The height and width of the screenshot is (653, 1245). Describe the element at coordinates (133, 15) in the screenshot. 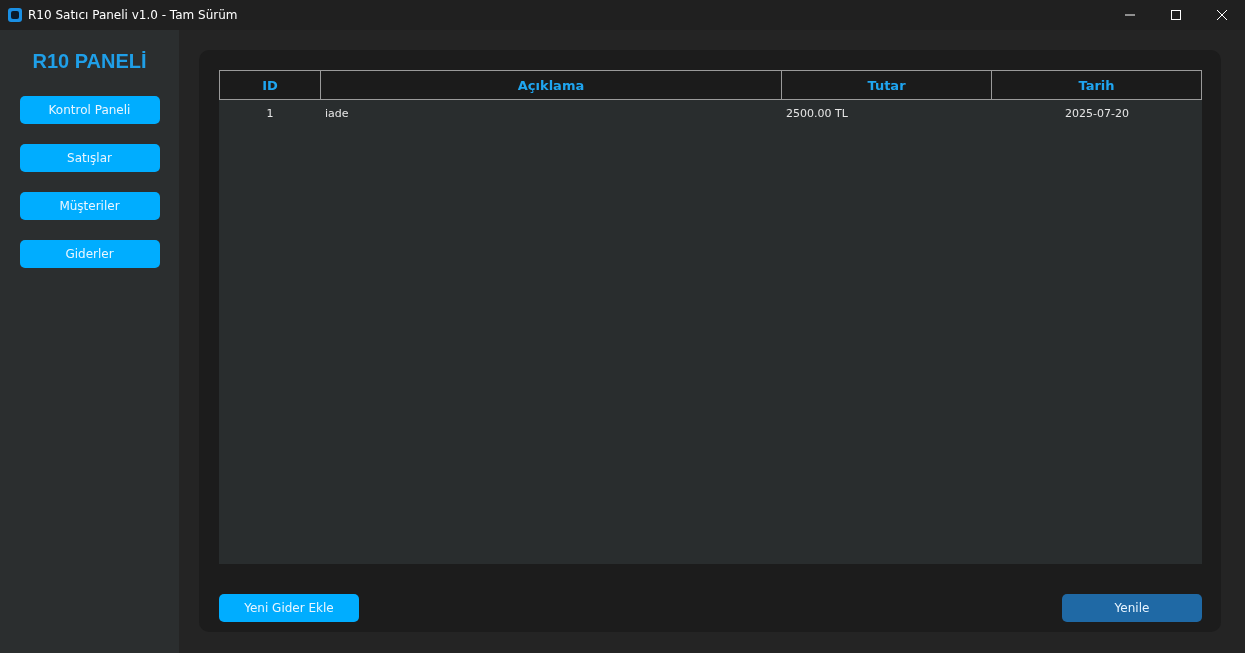

I see `window-title: R10 Satıcı Paneli v1.0 - Tam Sürüm` at that location.